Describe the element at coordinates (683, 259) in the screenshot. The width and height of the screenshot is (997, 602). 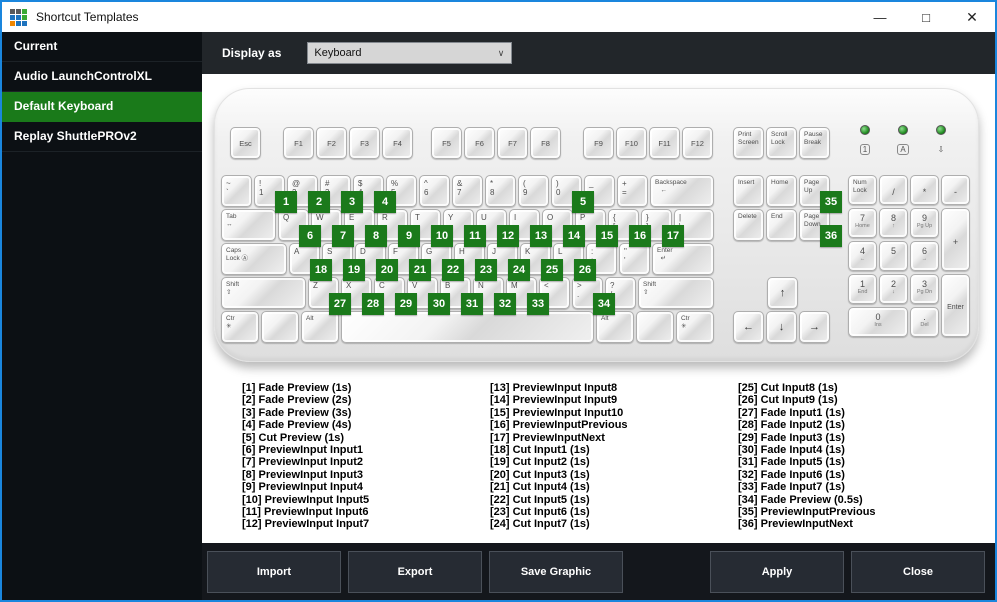
I see `key-enter: Enter ↵` at that location.